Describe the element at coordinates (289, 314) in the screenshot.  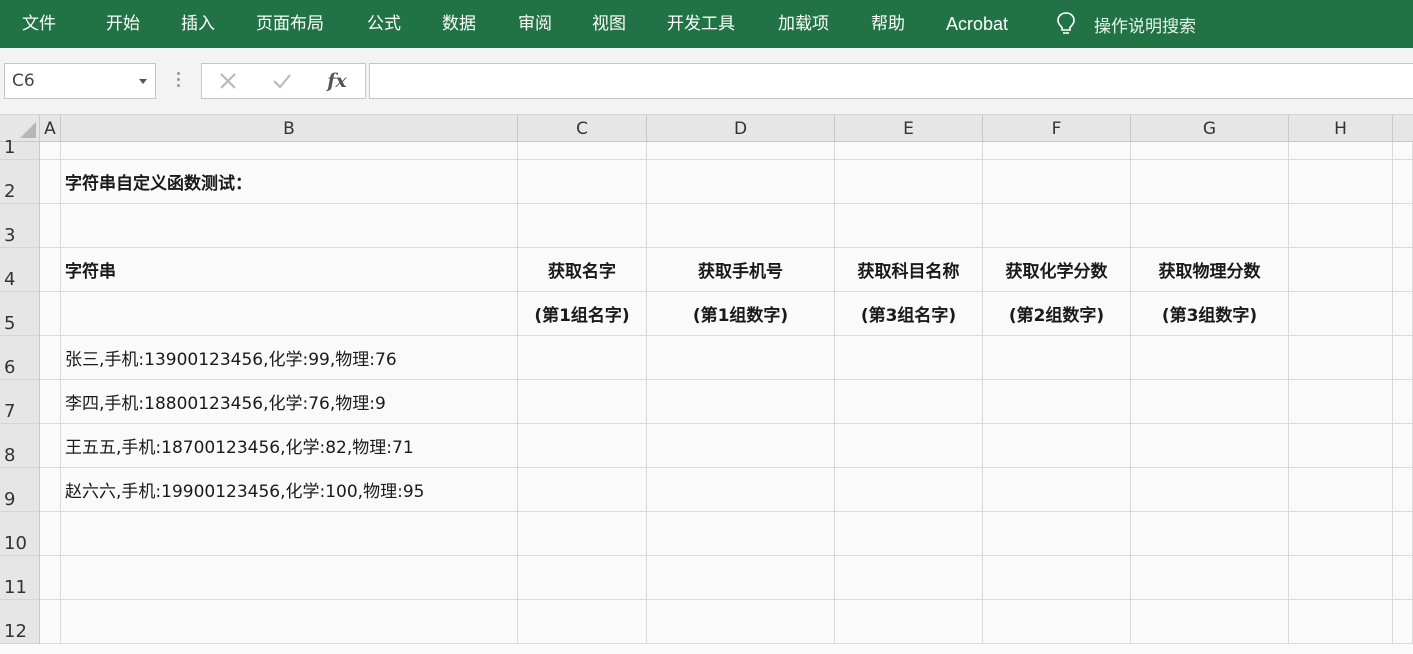
I see `cell-b5` at that location.